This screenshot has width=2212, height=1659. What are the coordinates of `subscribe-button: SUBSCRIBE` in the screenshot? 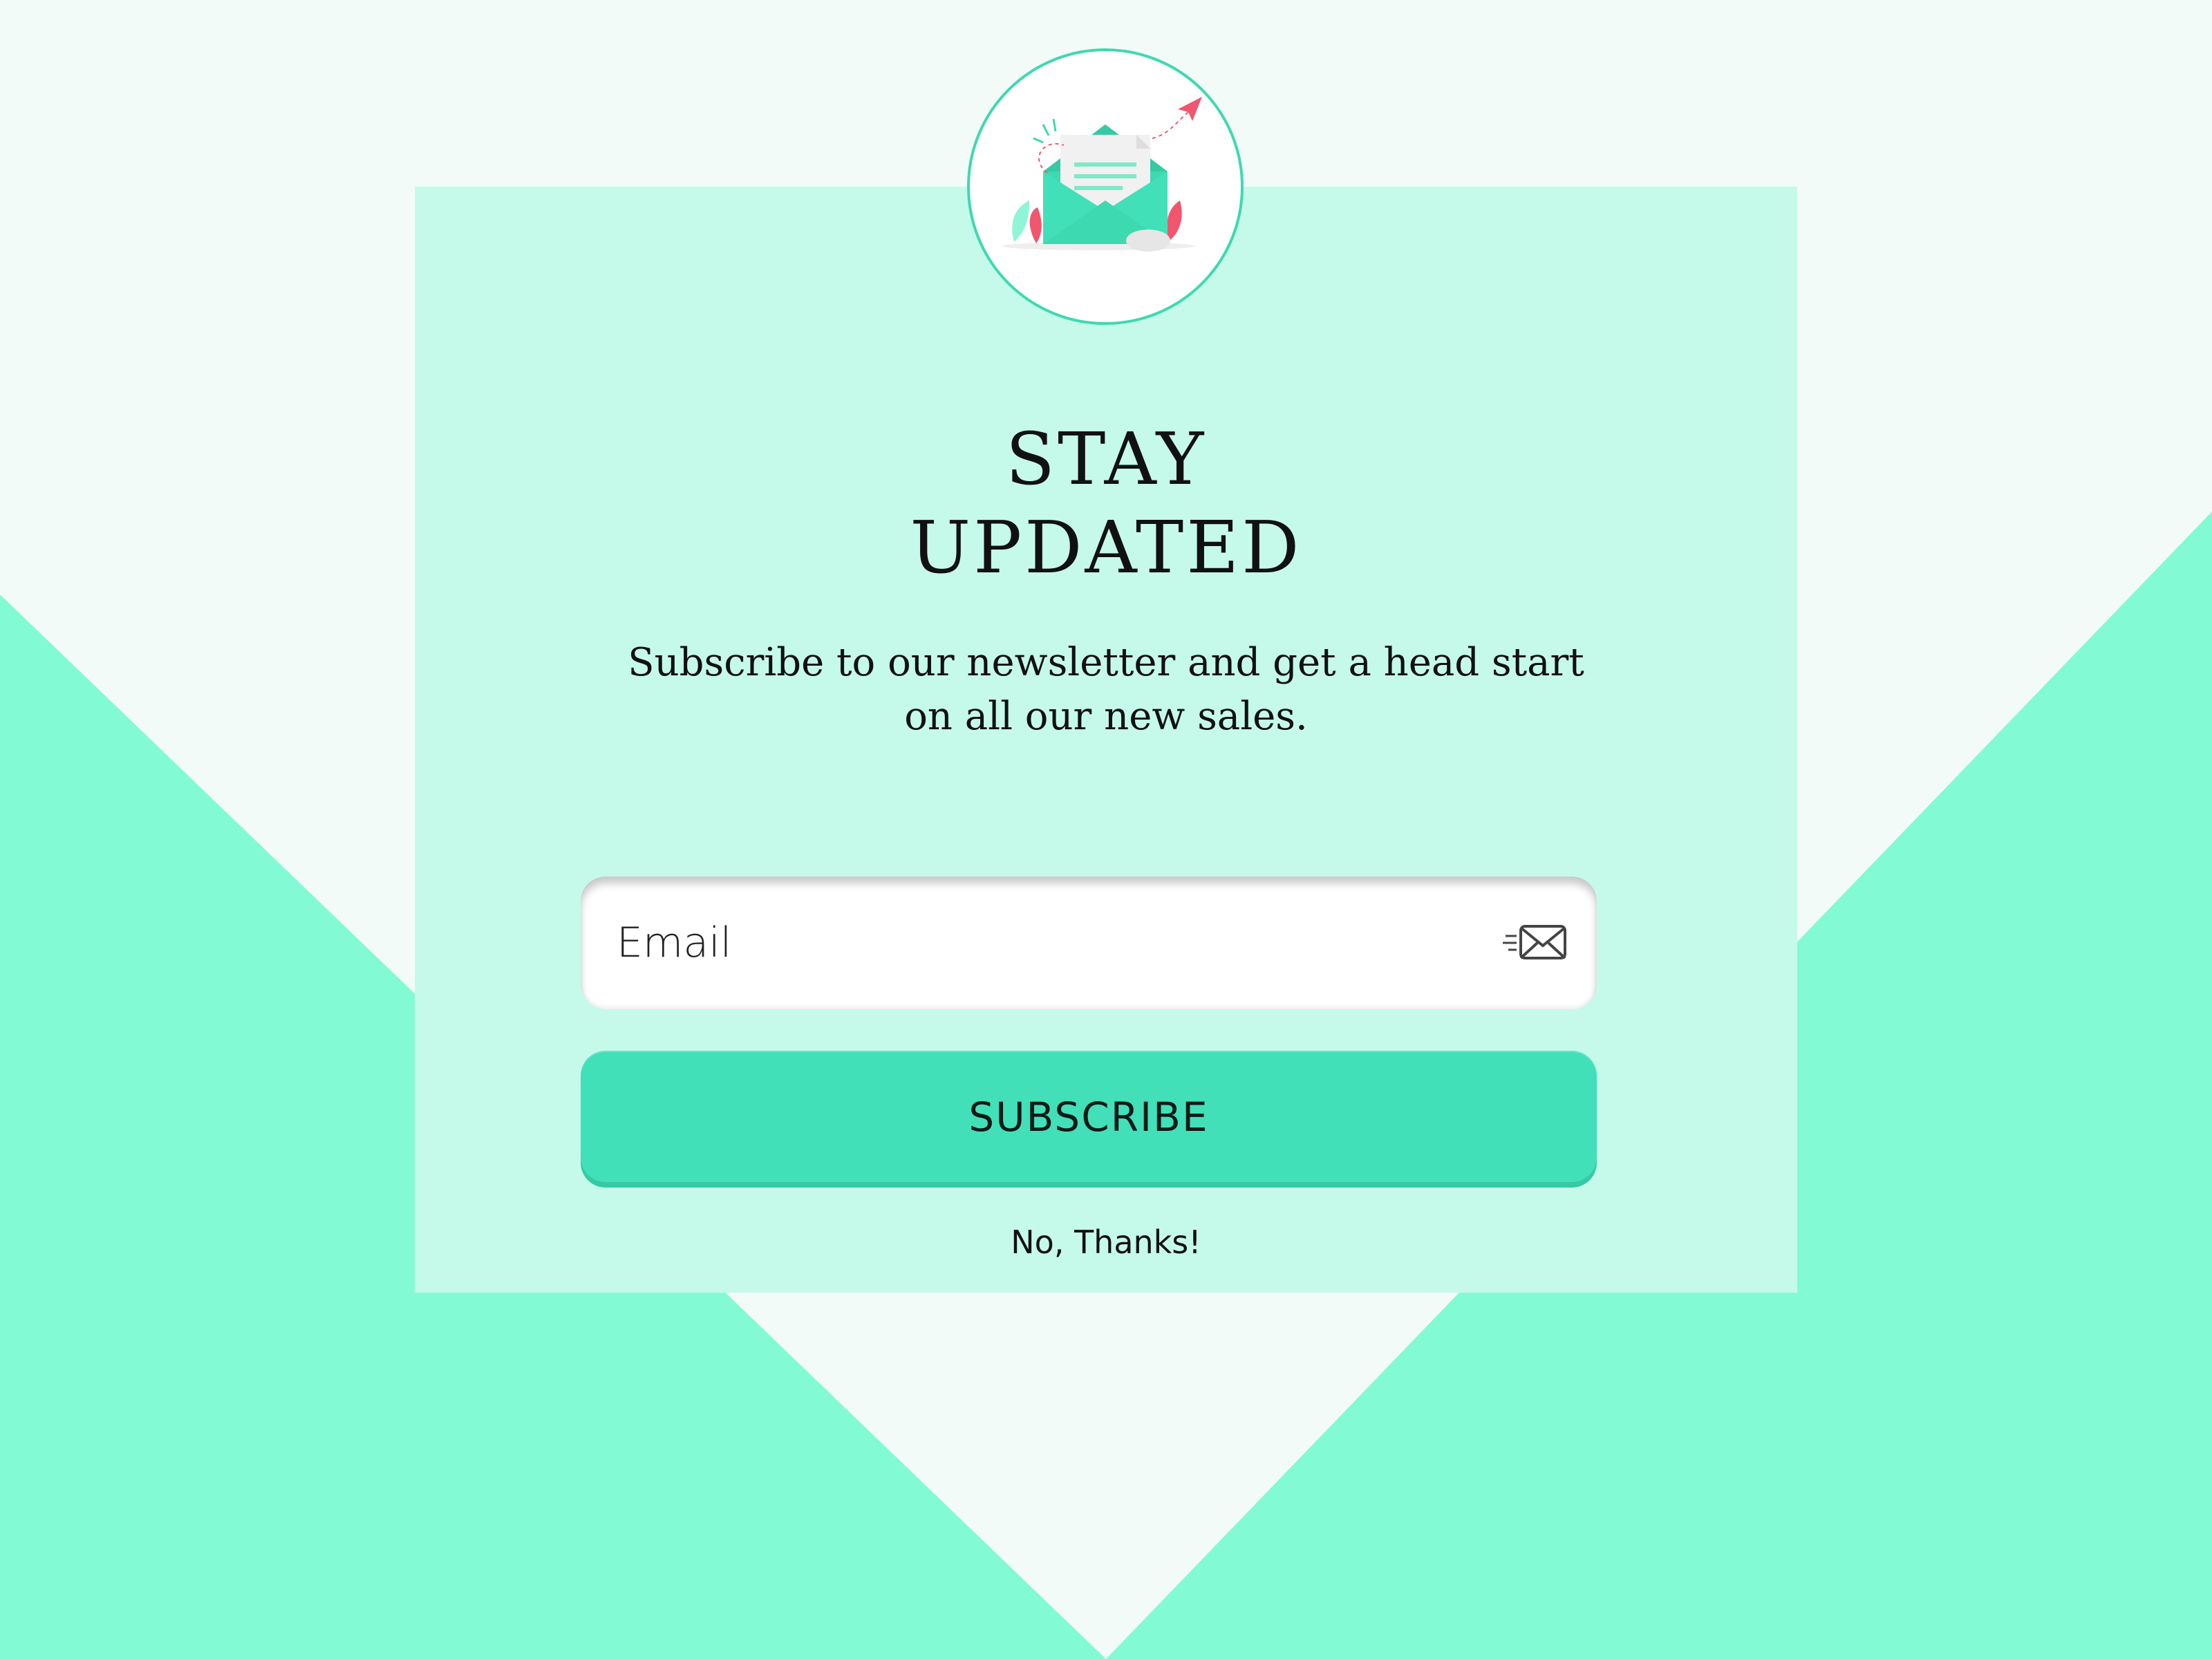 It's located at (1089, 1117).